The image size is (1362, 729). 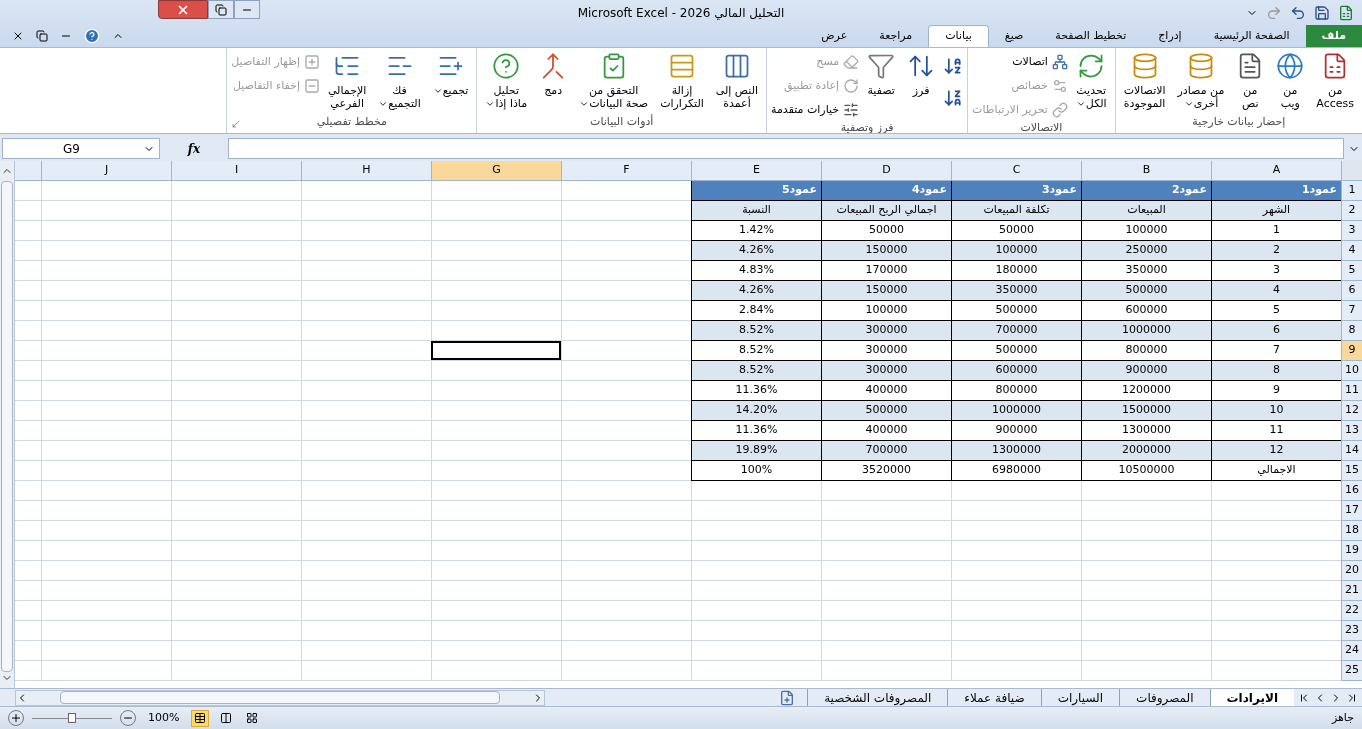 What do you see at coordinates (1333, 36) in the screenshot?
I see `file-tab: ملف` at bounding box center [1333, 36].